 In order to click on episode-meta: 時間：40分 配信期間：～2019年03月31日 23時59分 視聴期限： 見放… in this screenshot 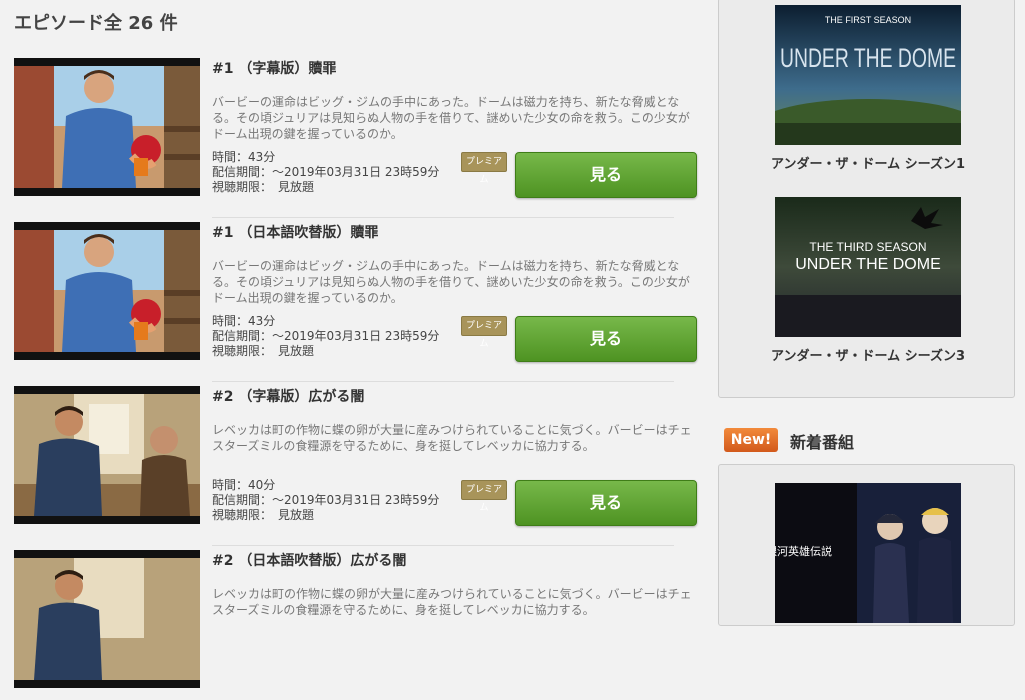, I will do `click(325, 500)`.